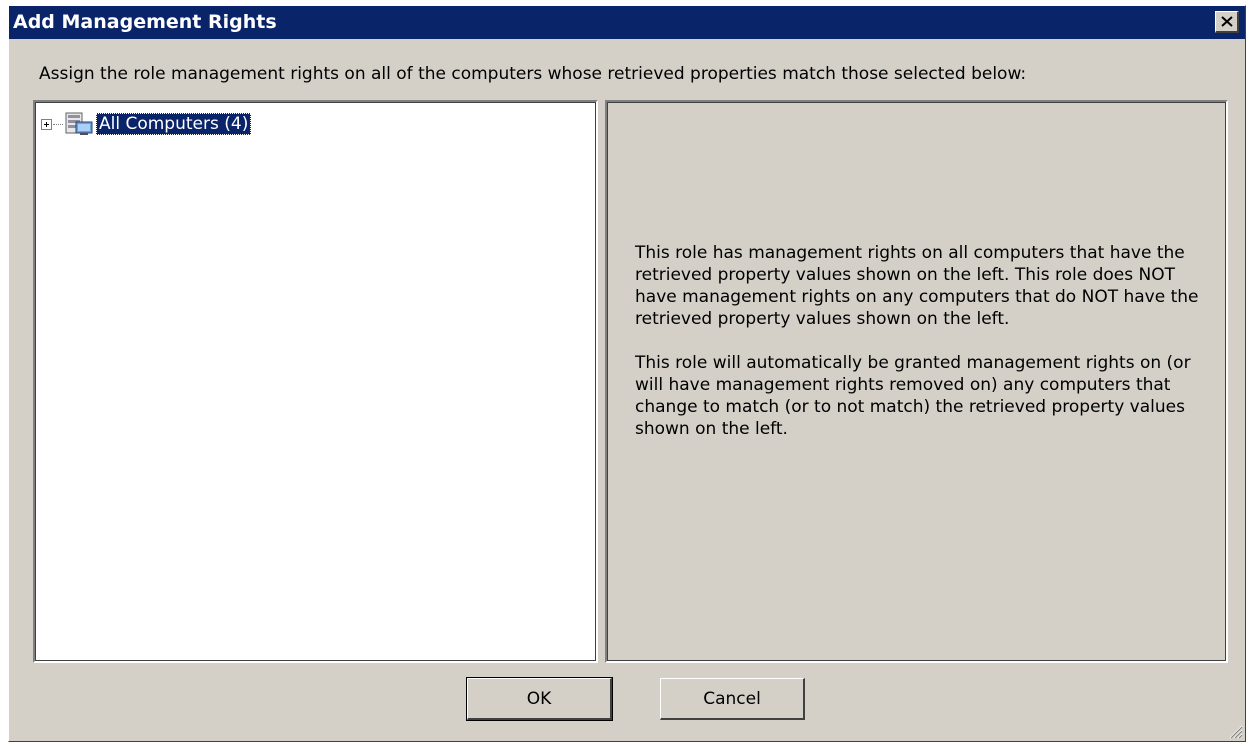 This screenshot has height=746, width=1250. I want to click on cancel-button: Cancel, so click(732, 699).